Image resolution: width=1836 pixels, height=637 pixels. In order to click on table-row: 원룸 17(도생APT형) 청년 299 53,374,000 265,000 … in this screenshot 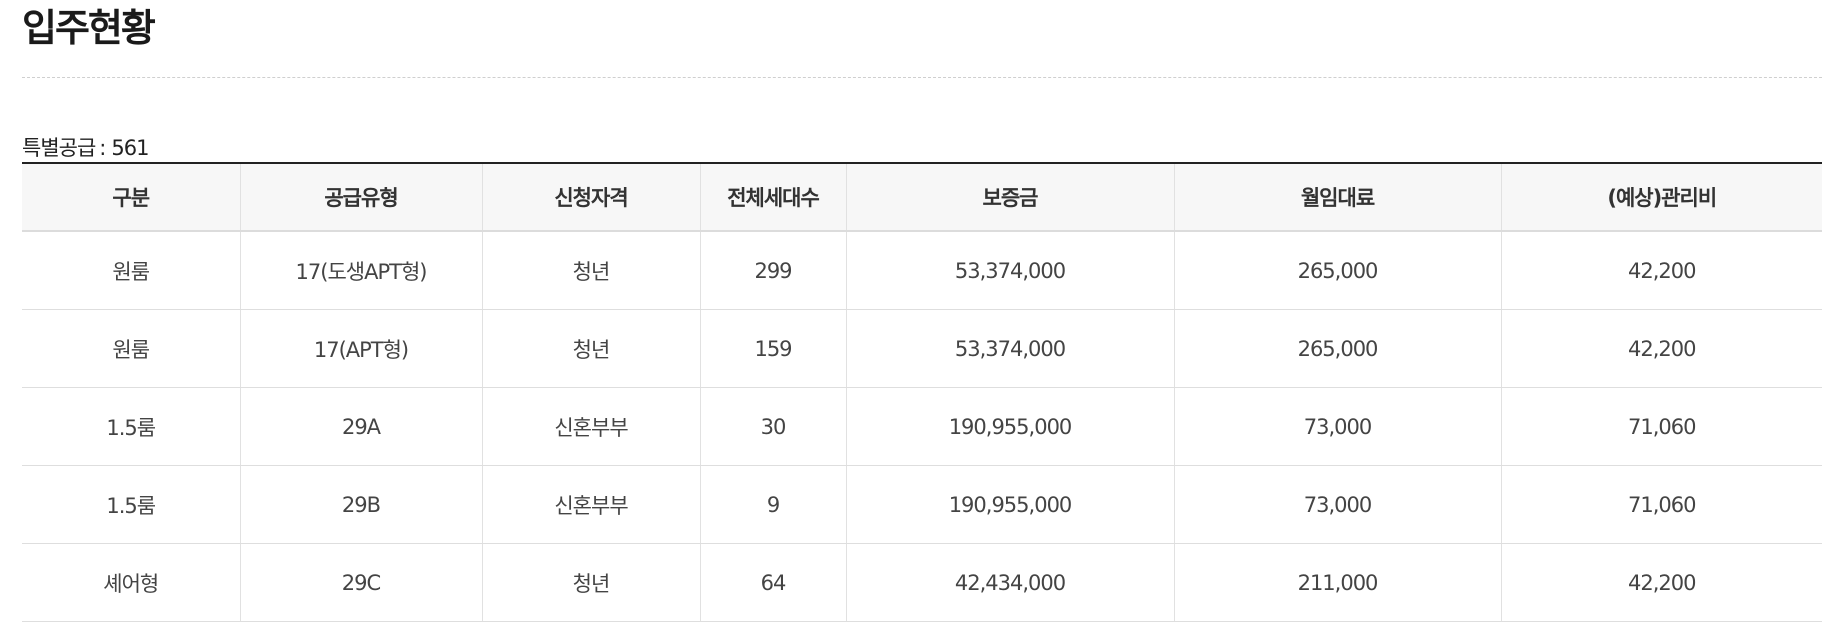, I will do `click(922, 270)`.